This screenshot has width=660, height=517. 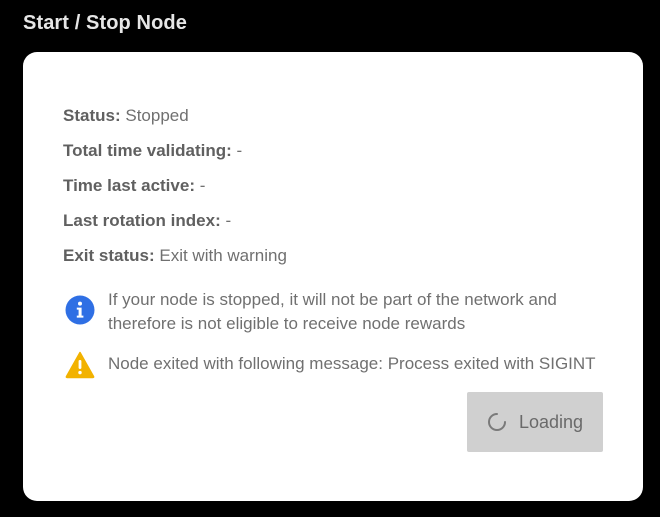 What do you see at coordinates (80, 310) in the screenshot?
I see `info-icon` at bounding box center [80, 310].